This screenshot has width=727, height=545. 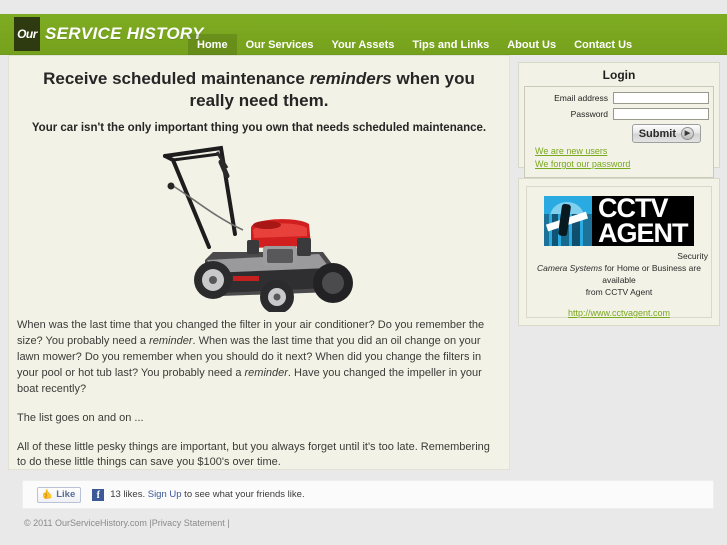 I want to click on nav-item-our-services: Our Services, so click(x=280, y=44).